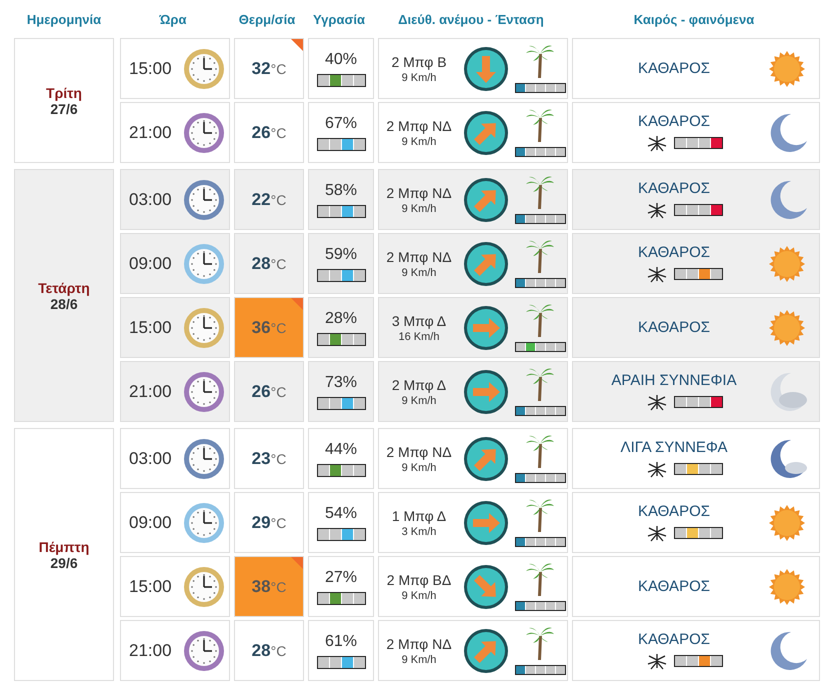 This screenshot has width=829, height=692. Describe the element at coordinates (694, 19) in the screenshot. I see `column-header: Καιρός - φαινόμενα` at that location.